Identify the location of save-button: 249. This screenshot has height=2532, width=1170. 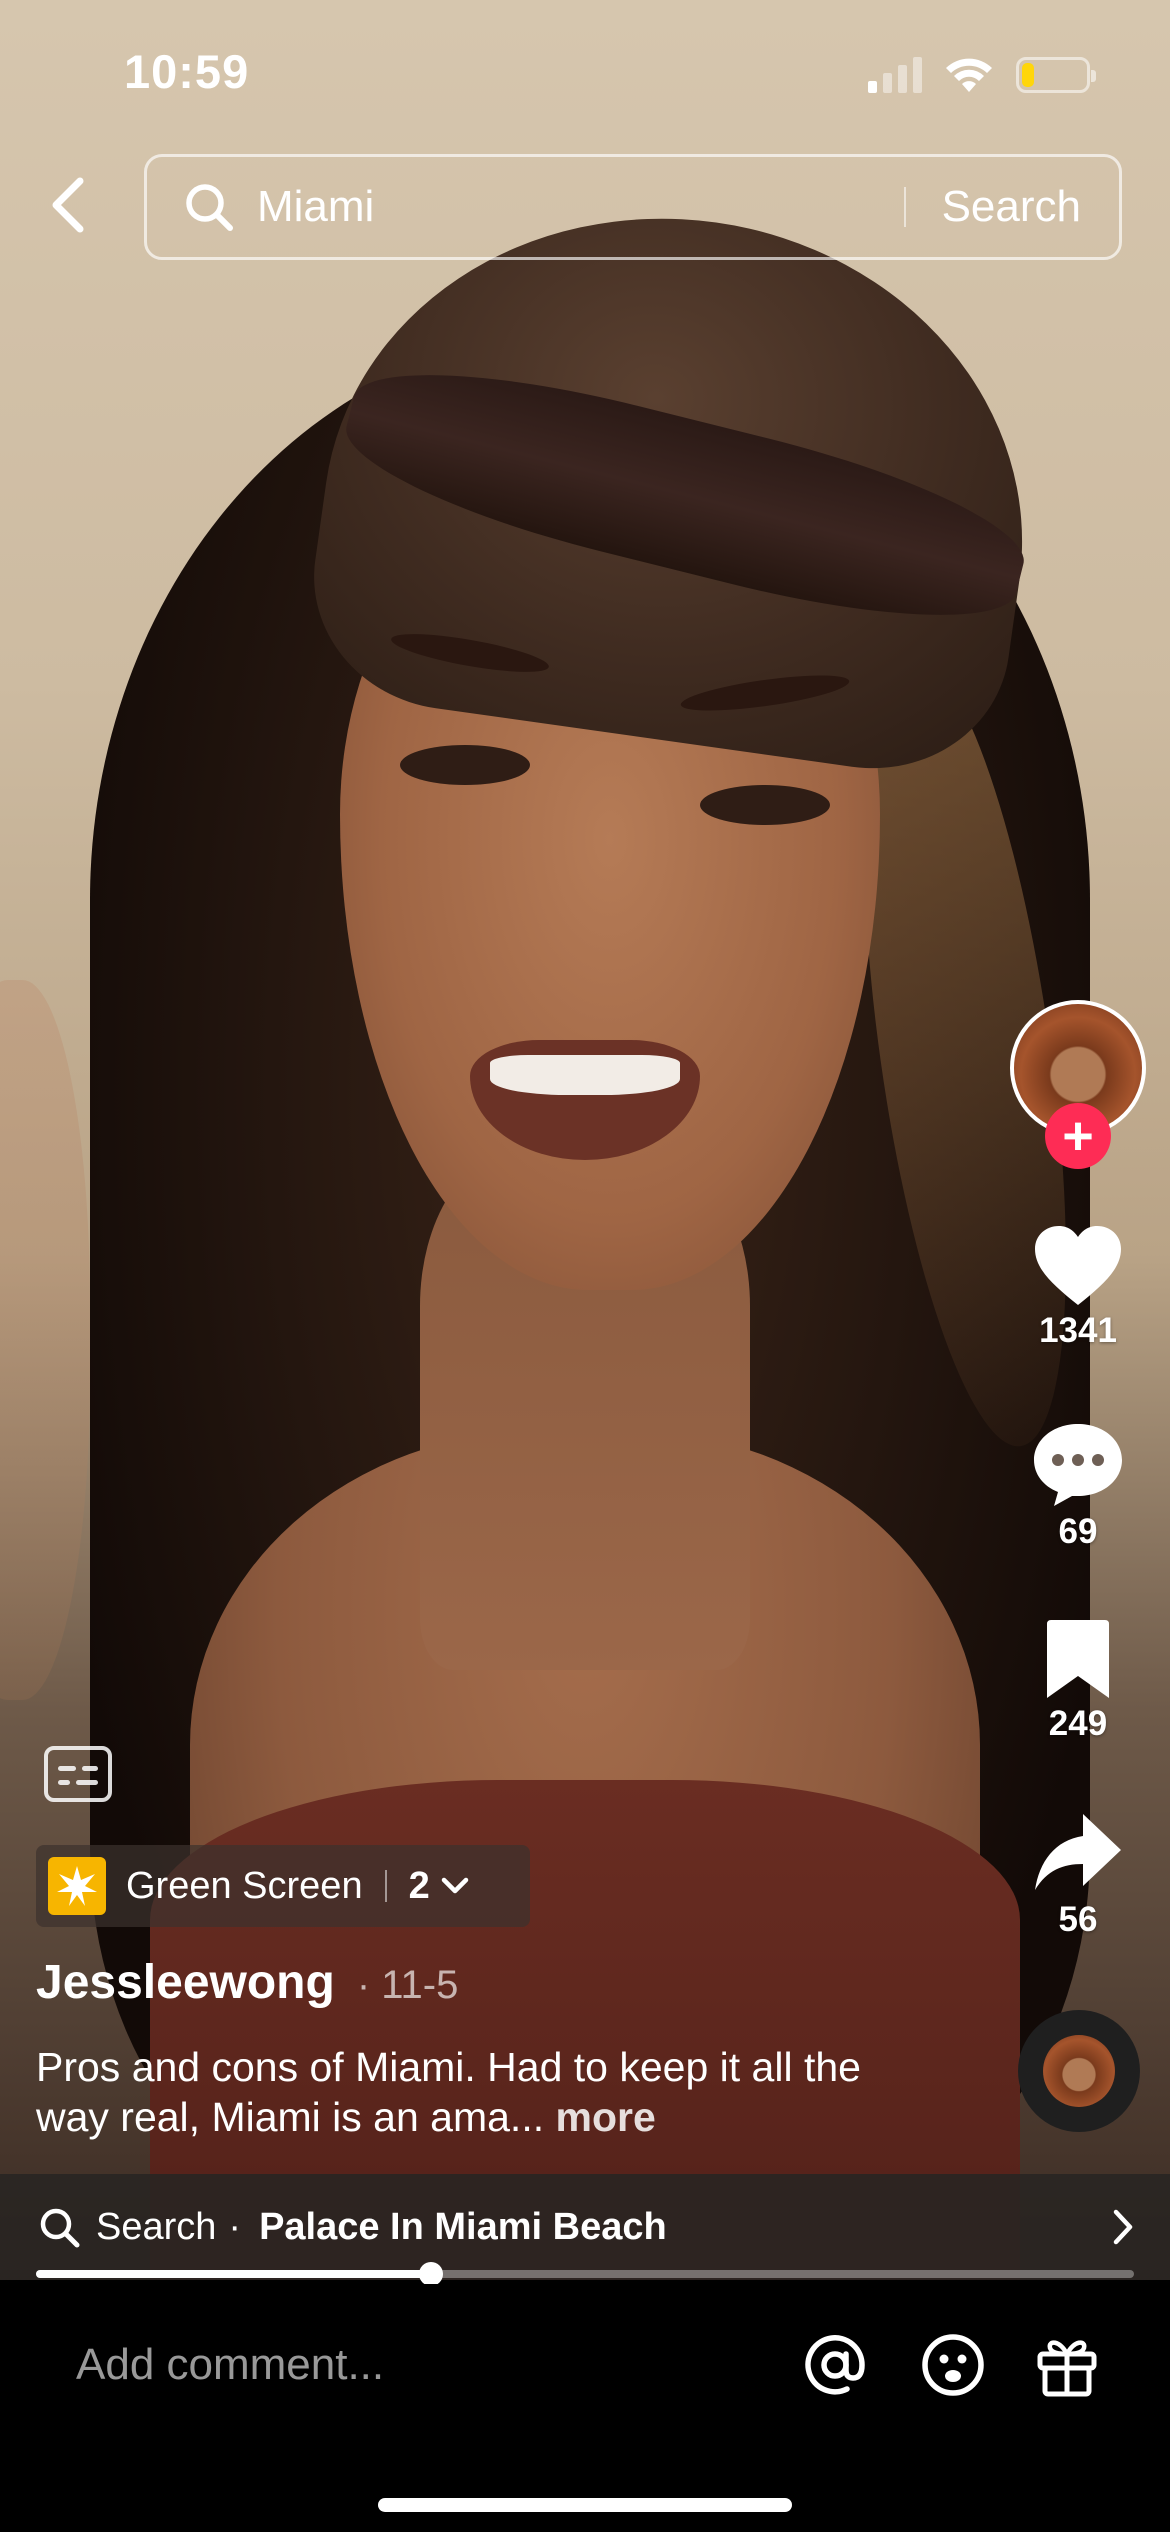
(1078, 1682).